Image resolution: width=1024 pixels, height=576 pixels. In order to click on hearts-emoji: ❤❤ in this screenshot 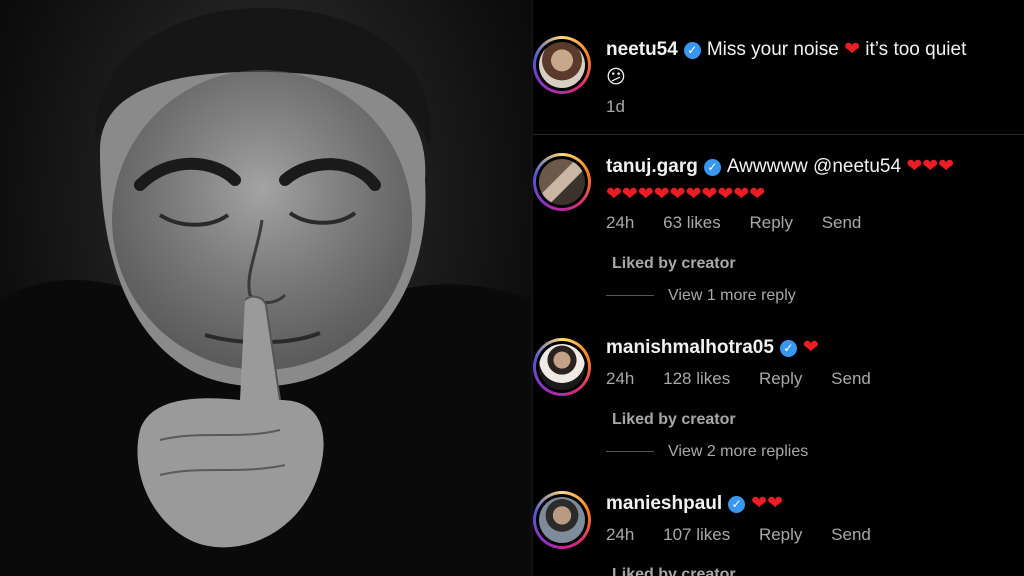, I will do `click(767, 503)`.